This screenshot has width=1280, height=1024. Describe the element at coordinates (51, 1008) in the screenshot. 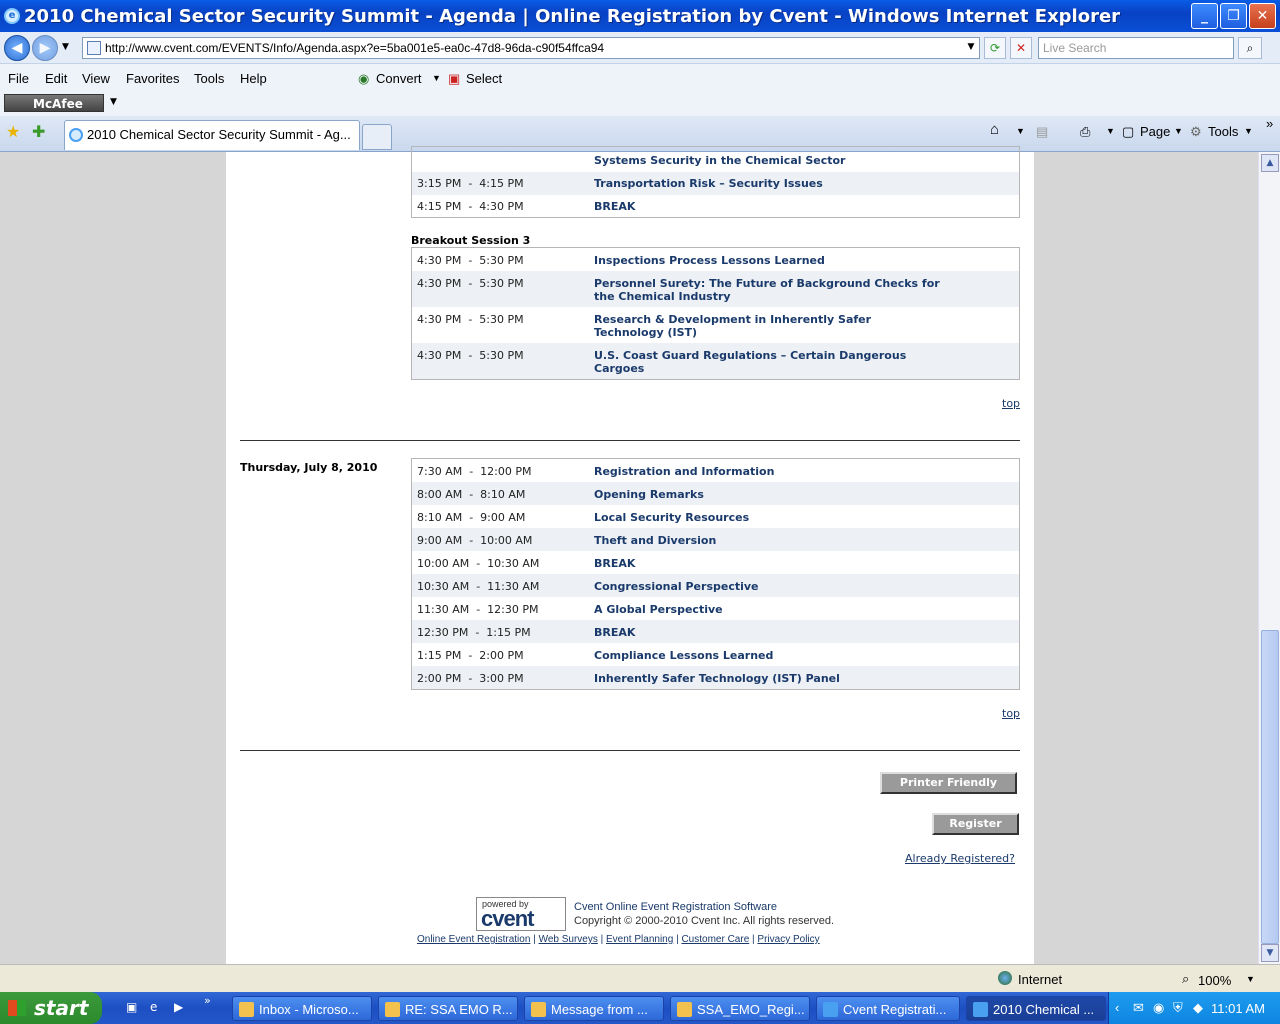

I see `start-button: start` at that location.